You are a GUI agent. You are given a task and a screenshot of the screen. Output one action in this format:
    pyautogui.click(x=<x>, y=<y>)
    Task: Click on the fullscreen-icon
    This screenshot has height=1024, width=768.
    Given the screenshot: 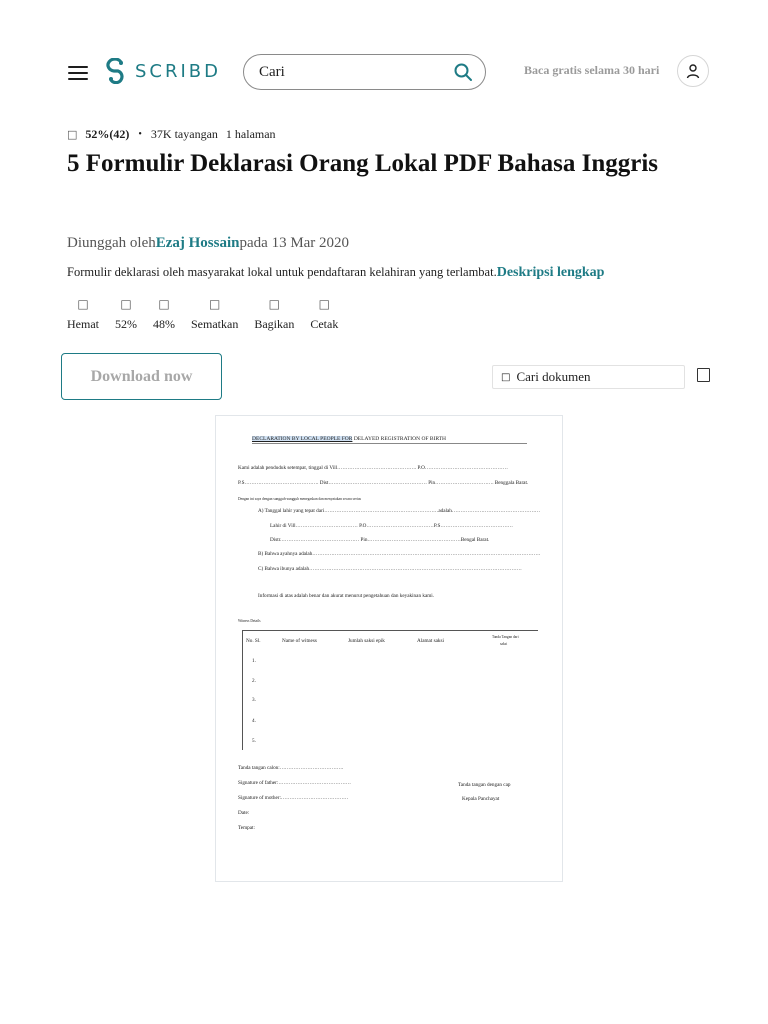 What is the action you would take?
    pyautogui.click(x=703, y=375)
    